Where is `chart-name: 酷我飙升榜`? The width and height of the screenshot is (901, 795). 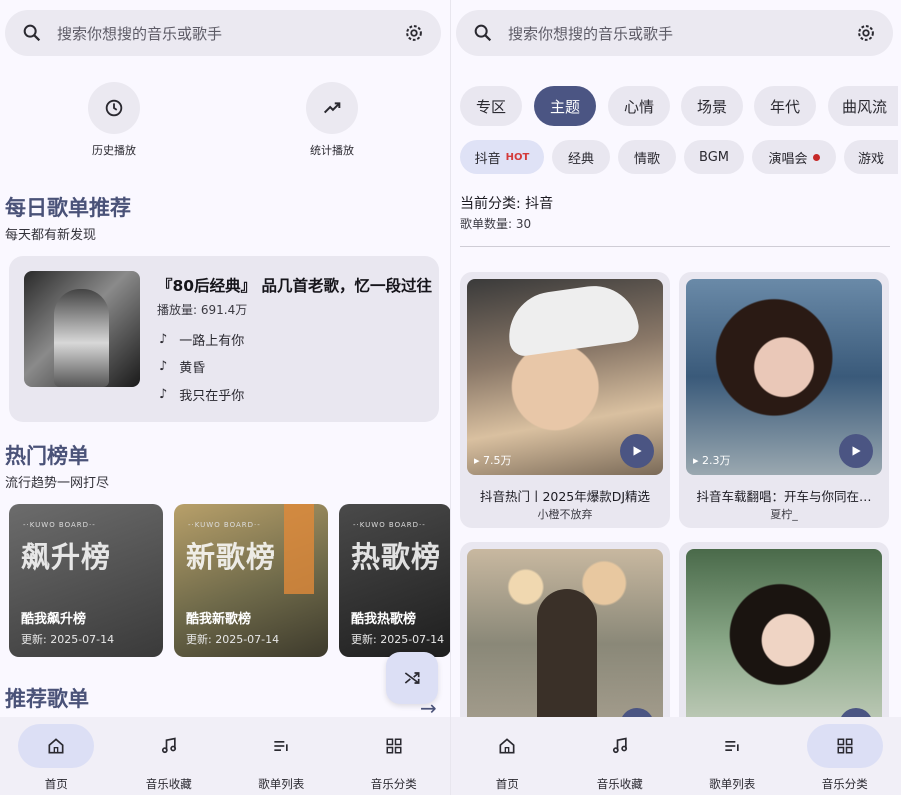
chart-name: 酷我飙升榜 is located at coordinates (54, 619).